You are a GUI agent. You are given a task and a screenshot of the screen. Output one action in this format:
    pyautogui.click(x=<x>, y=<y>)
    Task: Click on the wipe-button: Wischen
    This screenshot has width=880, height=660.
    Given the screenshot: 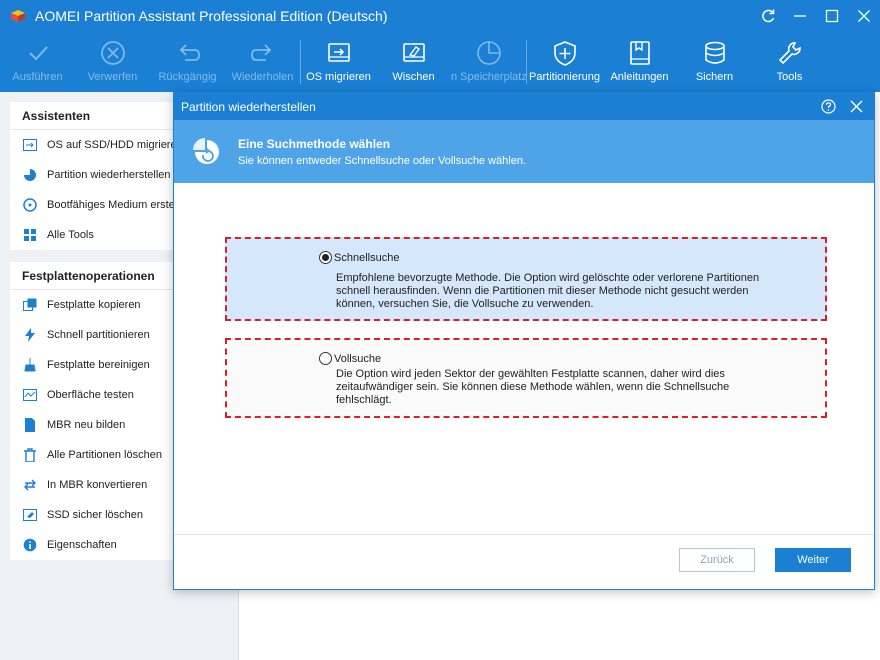 What is the action you would take?
    pyautogui.click(x=413, y=62)
    